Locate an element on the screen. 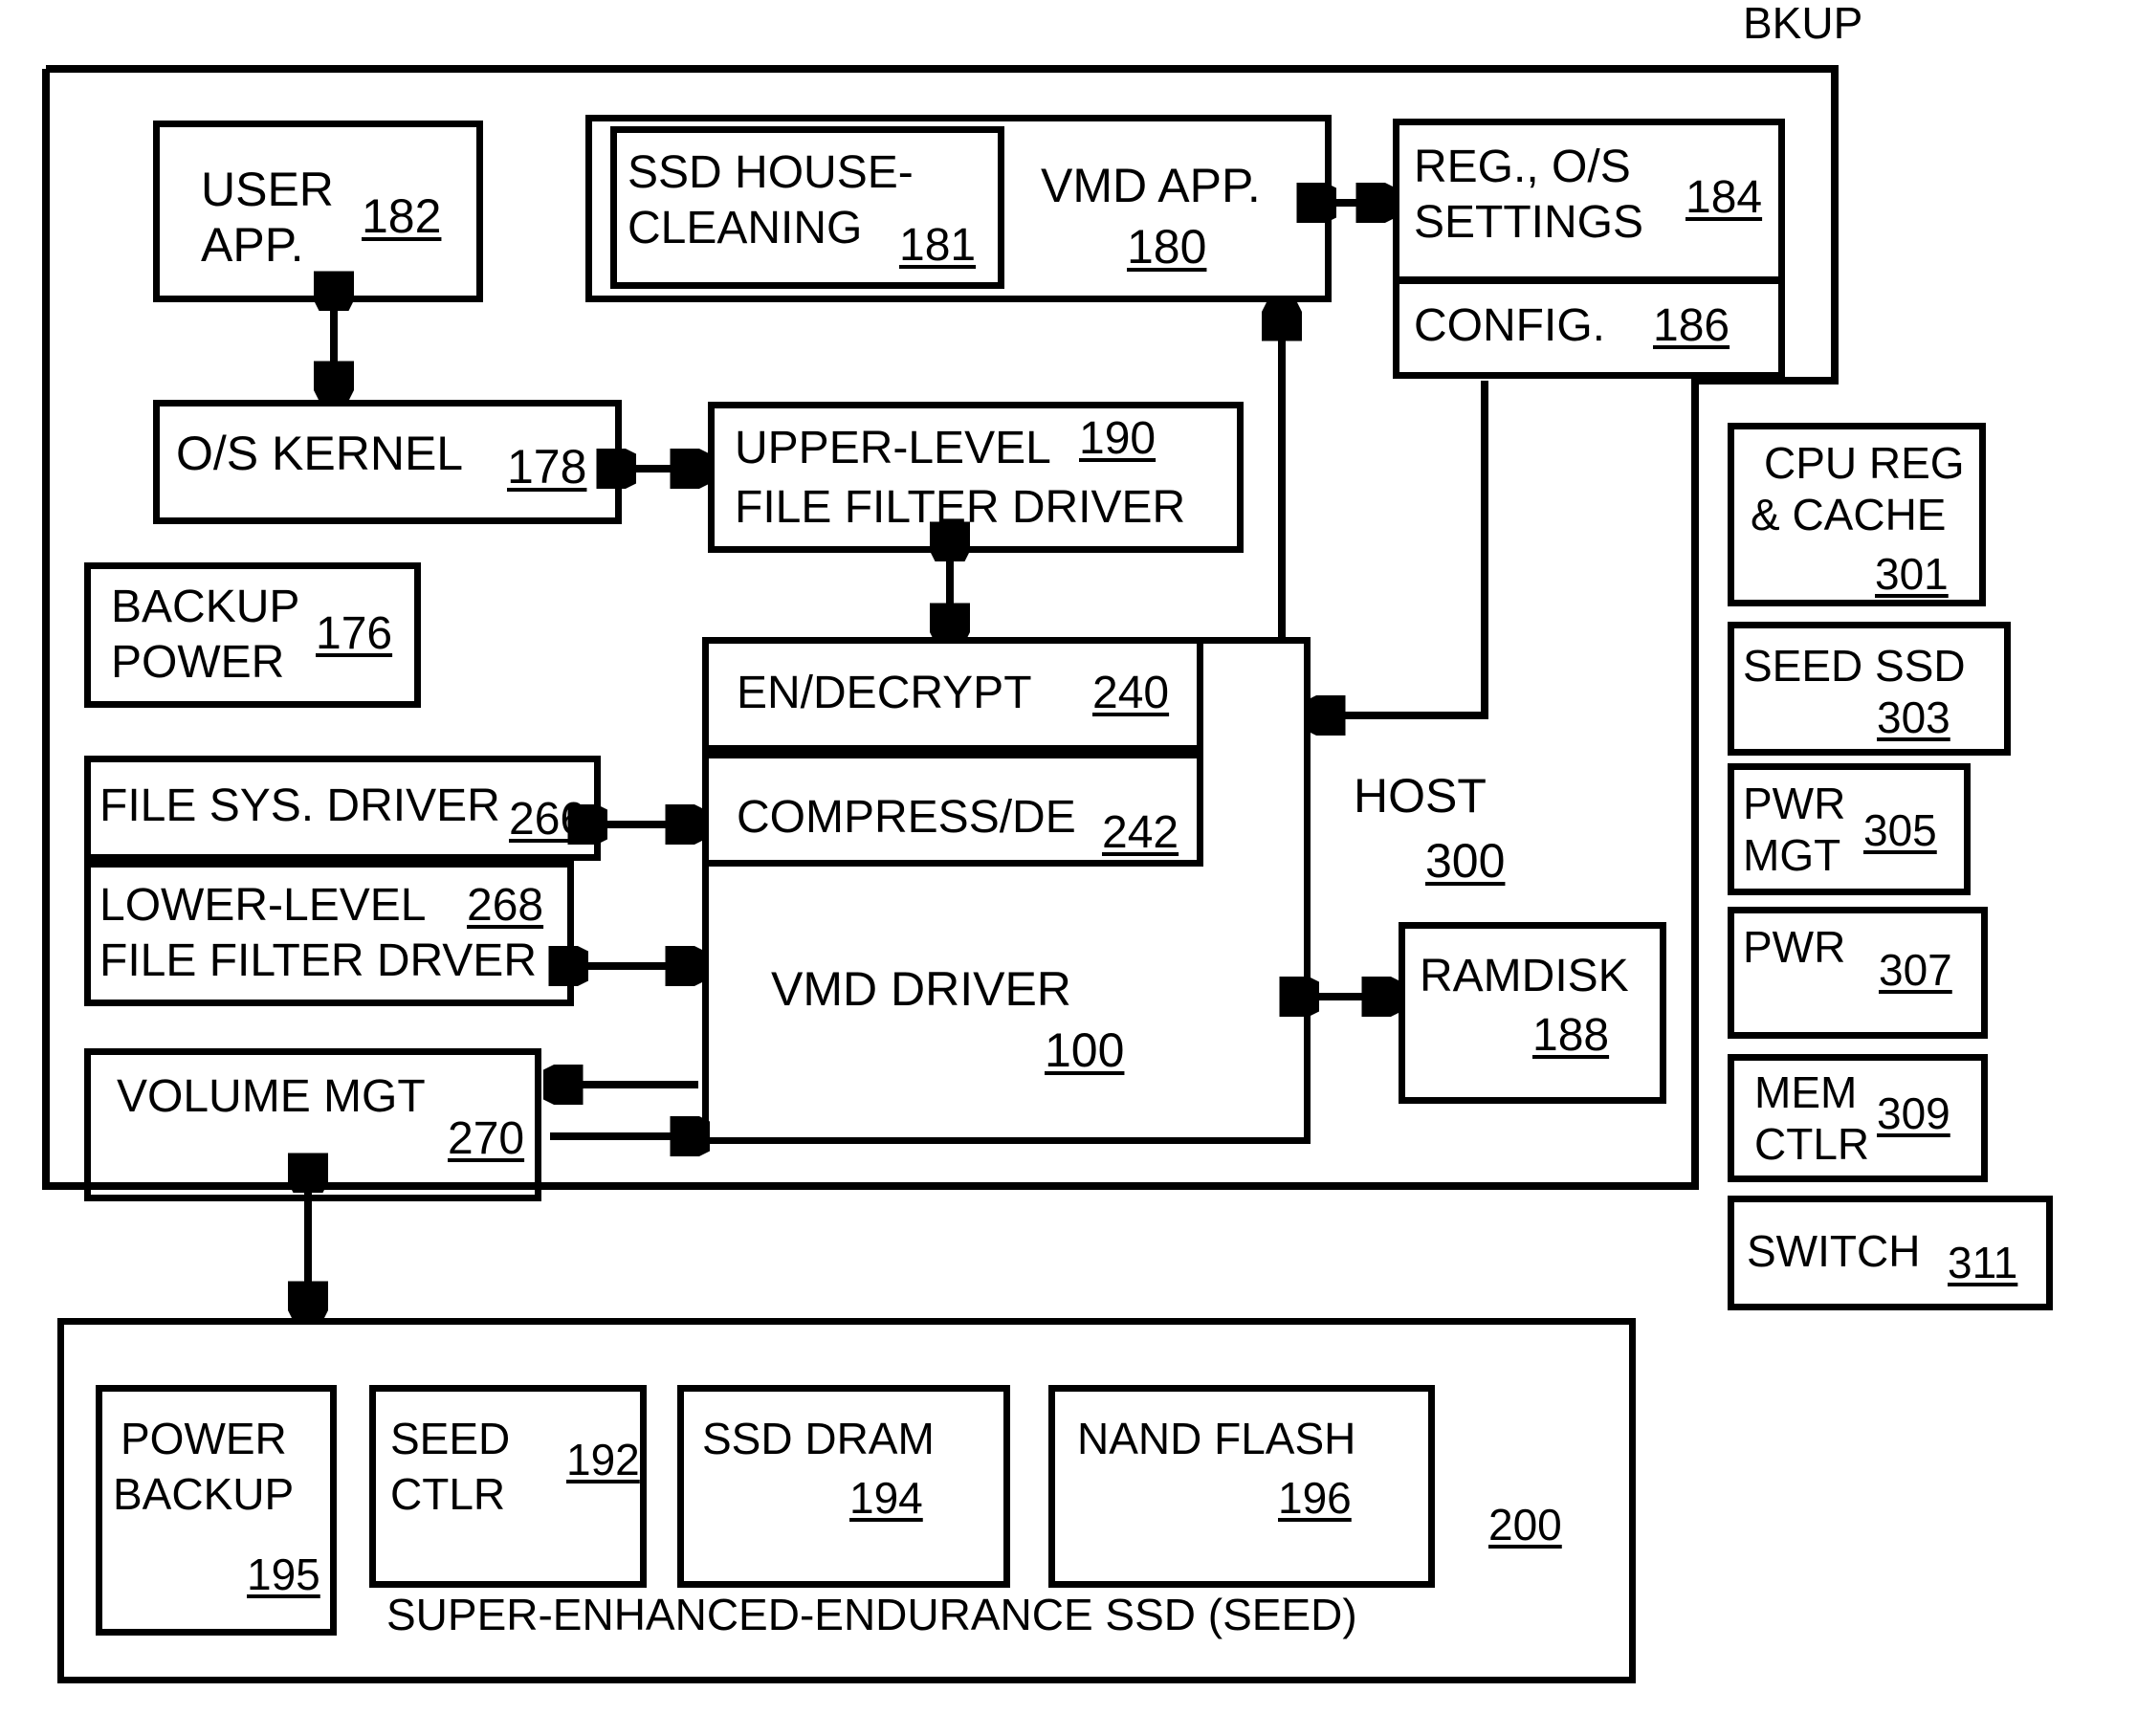 The image size is (2137, 1736). pwr-bkup-line1: PWR is located at coordinates (1794, 947).